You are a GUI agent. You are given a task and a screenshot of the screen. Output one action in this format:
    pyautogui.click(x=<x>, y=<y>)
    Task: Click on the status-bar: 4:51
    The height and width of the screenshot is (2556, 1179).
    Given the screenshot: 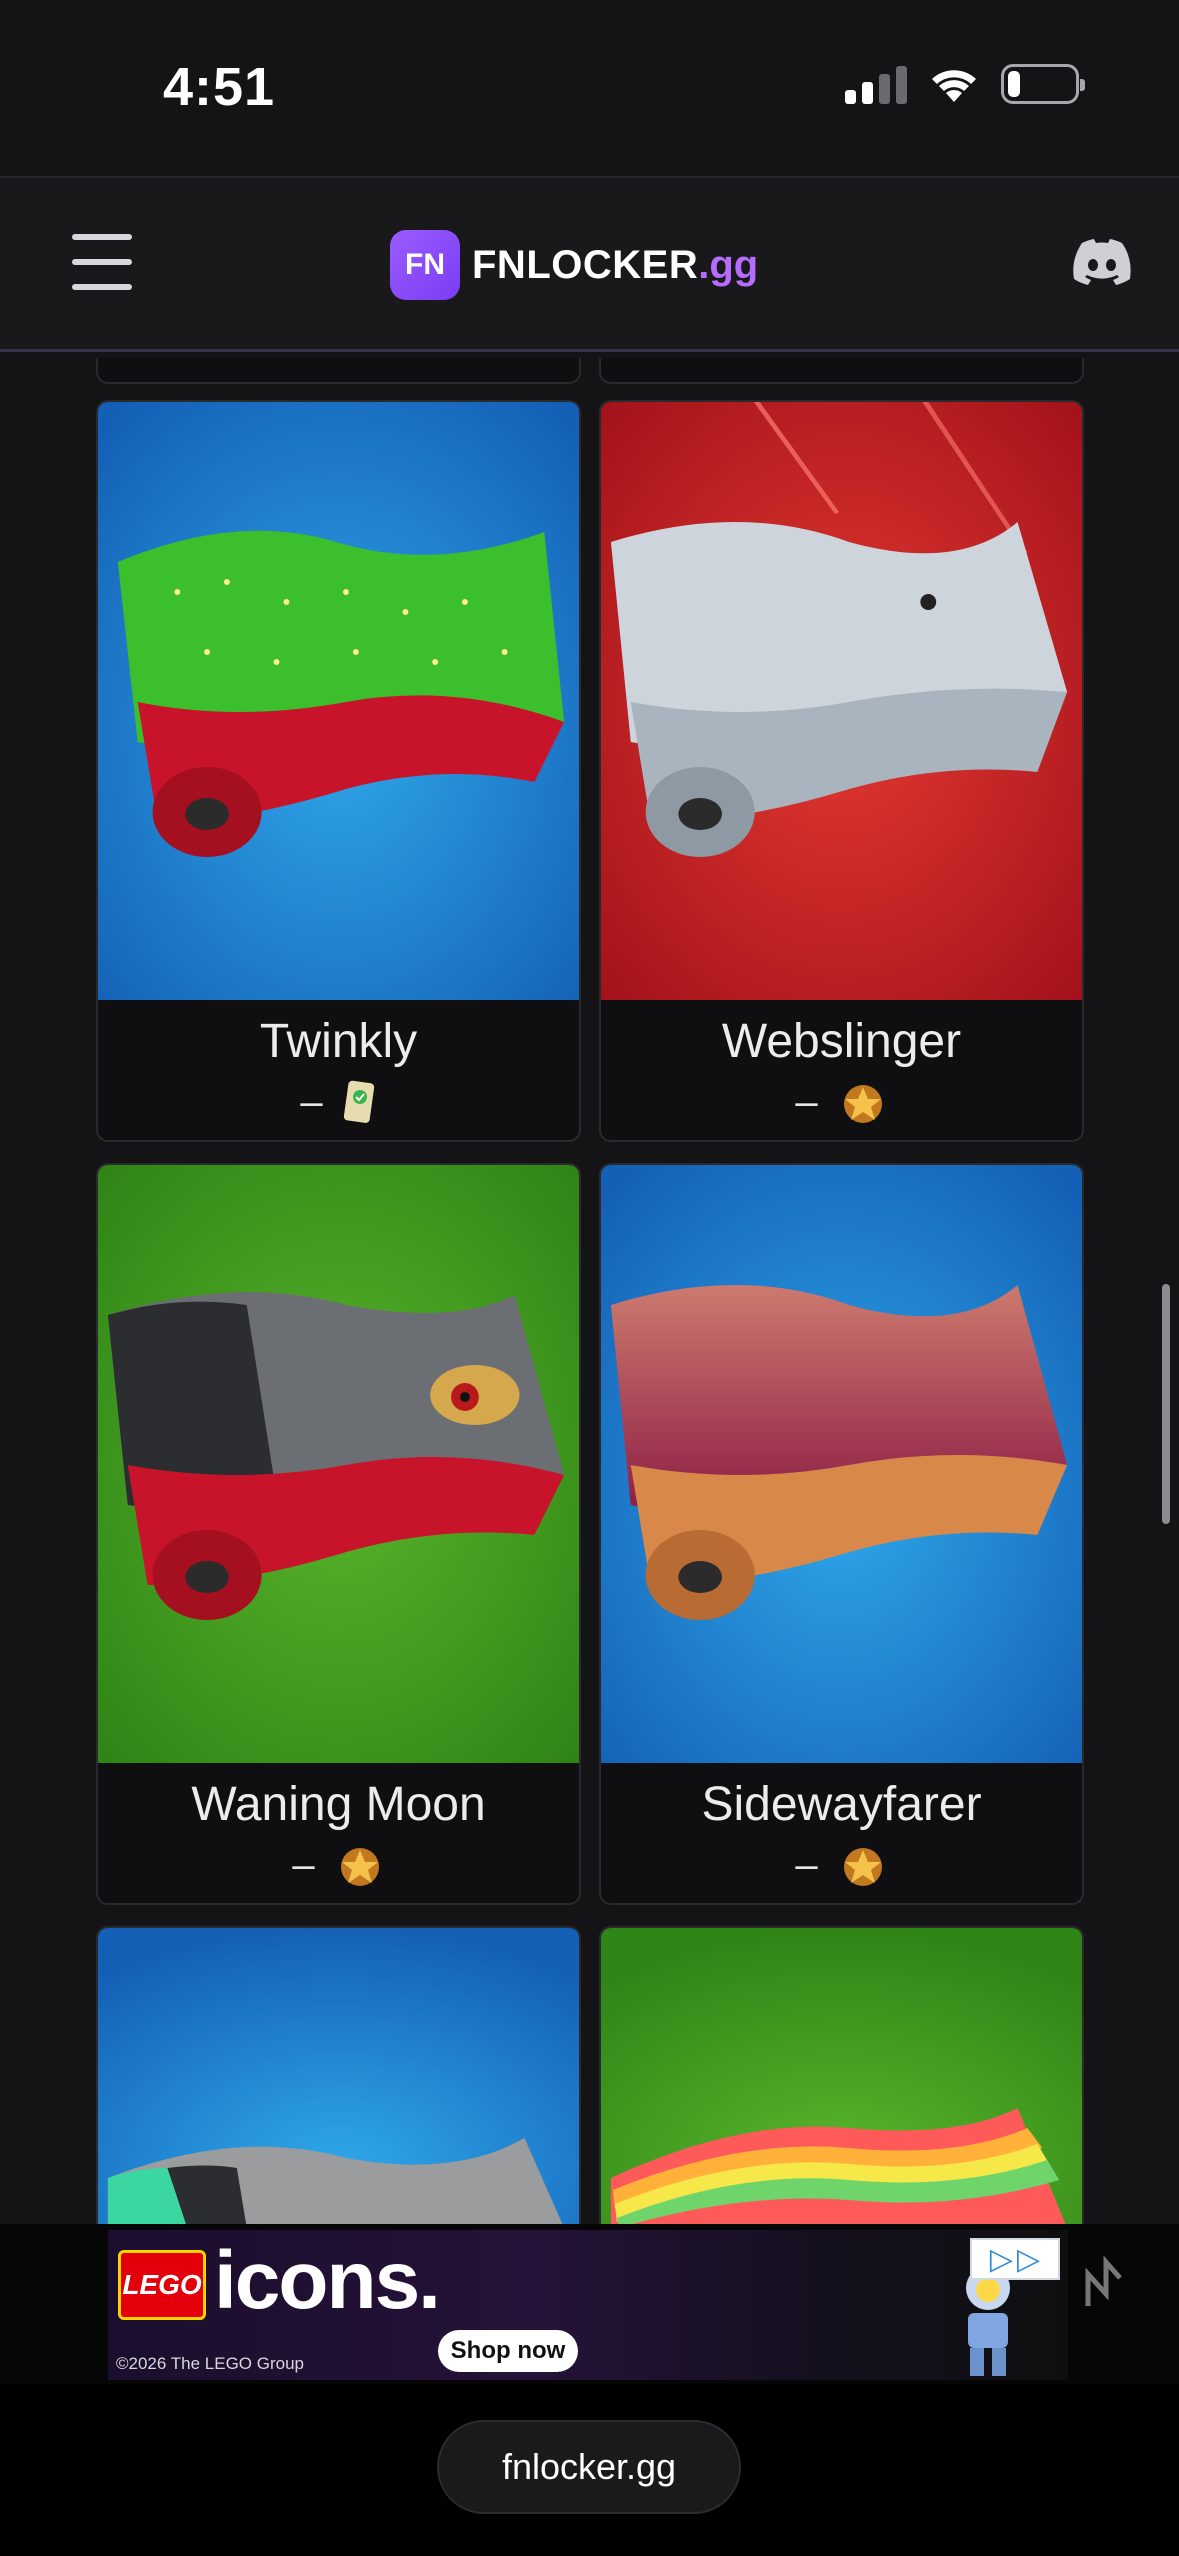 What is the action you would take?
    pyautogui.click(x=589, y=88)
    